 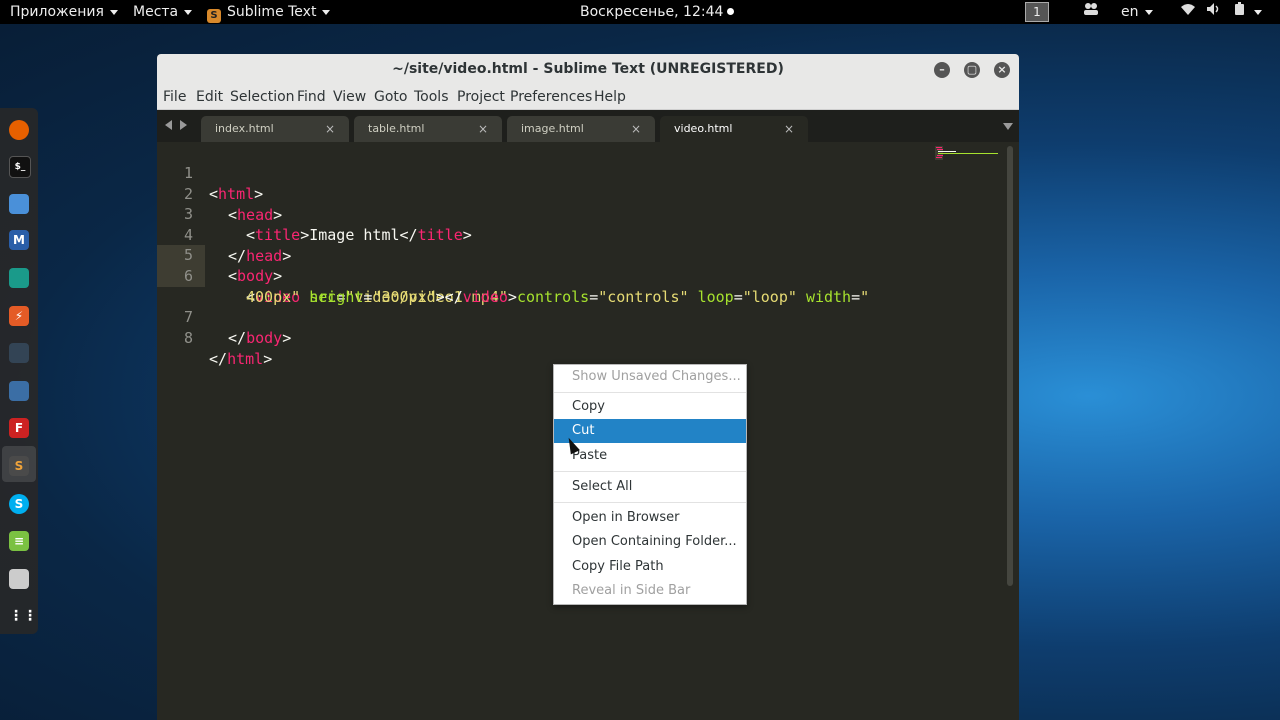 What do you see at coordinates (650, 431) in the screenshot?
I see `menu-item-cut: Cut` at bounding box center [650, 431].